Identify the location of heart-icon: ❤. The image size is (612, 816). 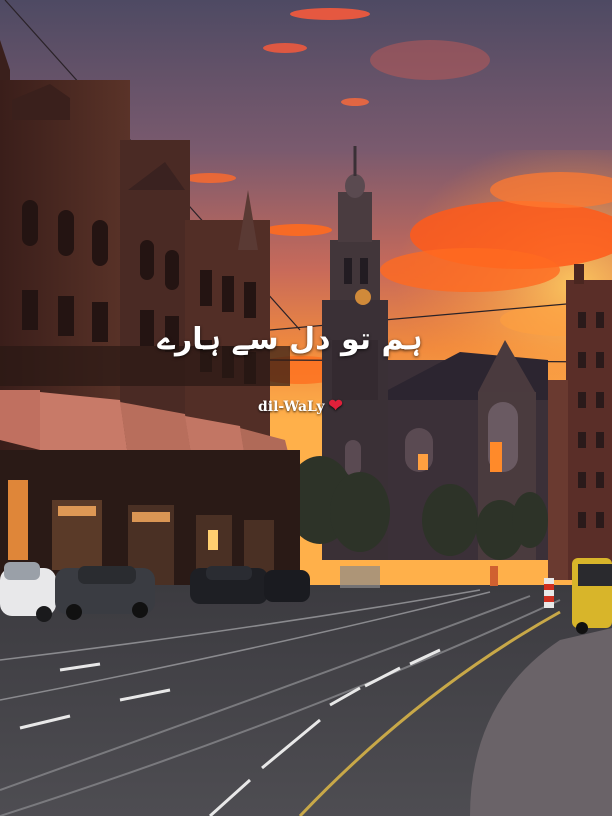
(335, 406).